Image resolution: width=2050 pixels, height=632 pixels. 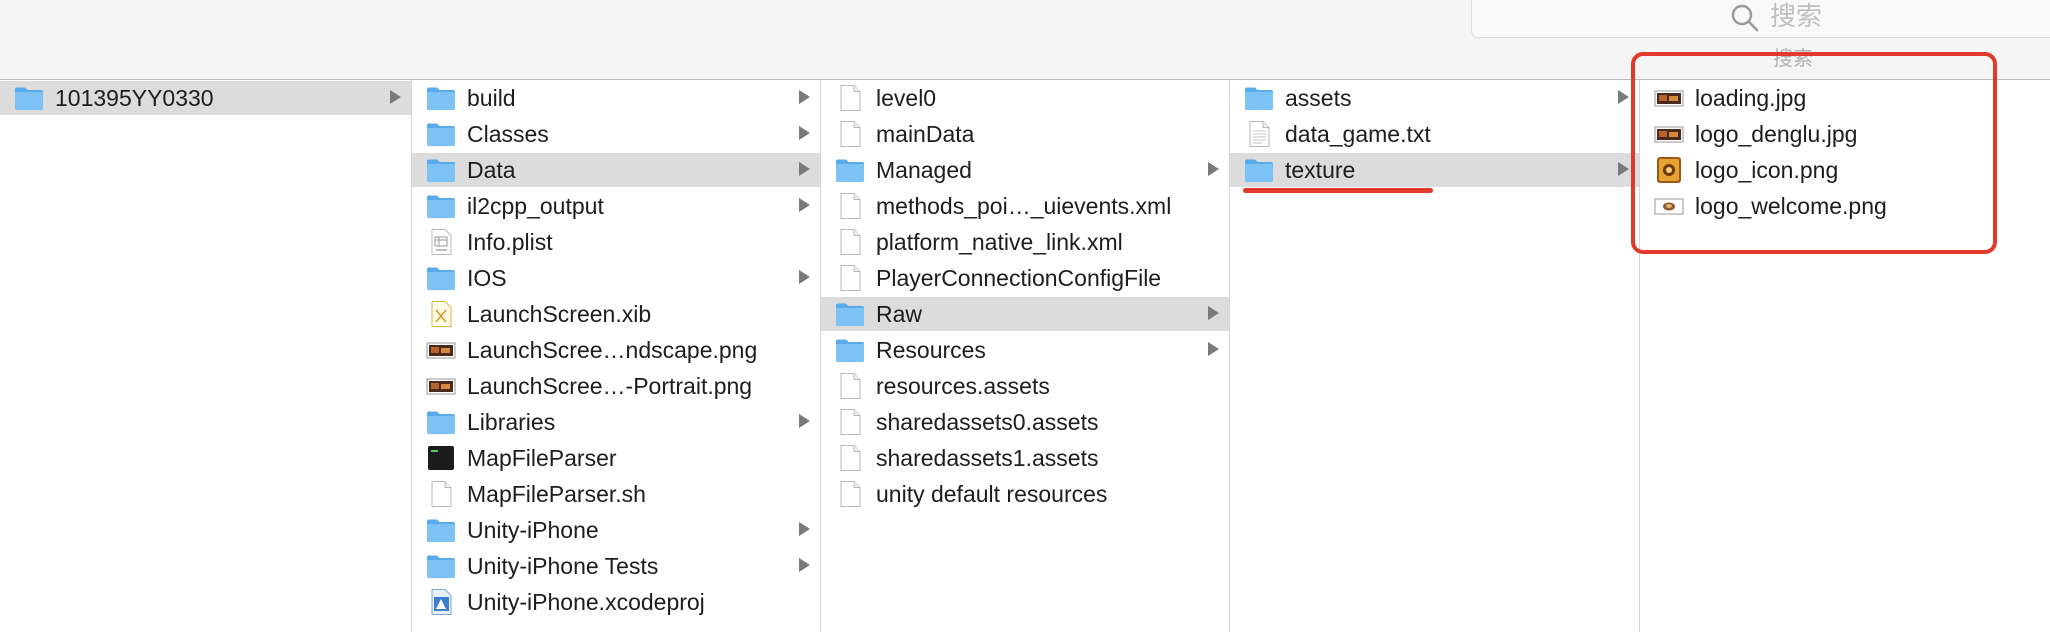 I want to click on file-row-mapfileparser: MapFileParser, so click(x=616, y=458).